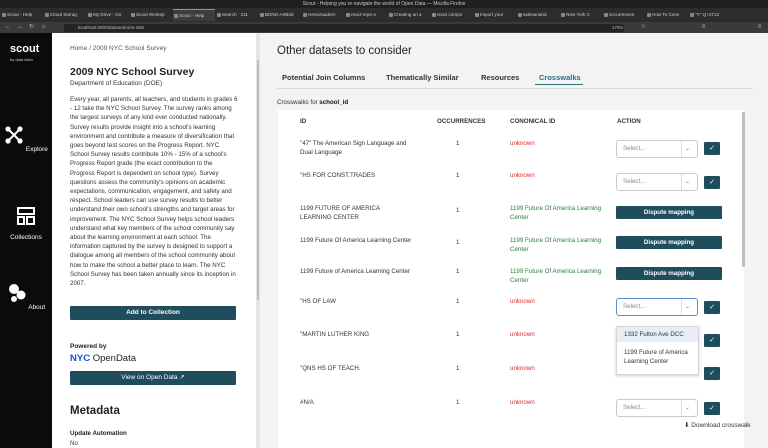  What do you see at coordinates (340, 213) in the screenshot?
I see `table-row-id: 1199 FUTURE OF AMERICA LEARNING CENTER` at bounding box center [340, 213].